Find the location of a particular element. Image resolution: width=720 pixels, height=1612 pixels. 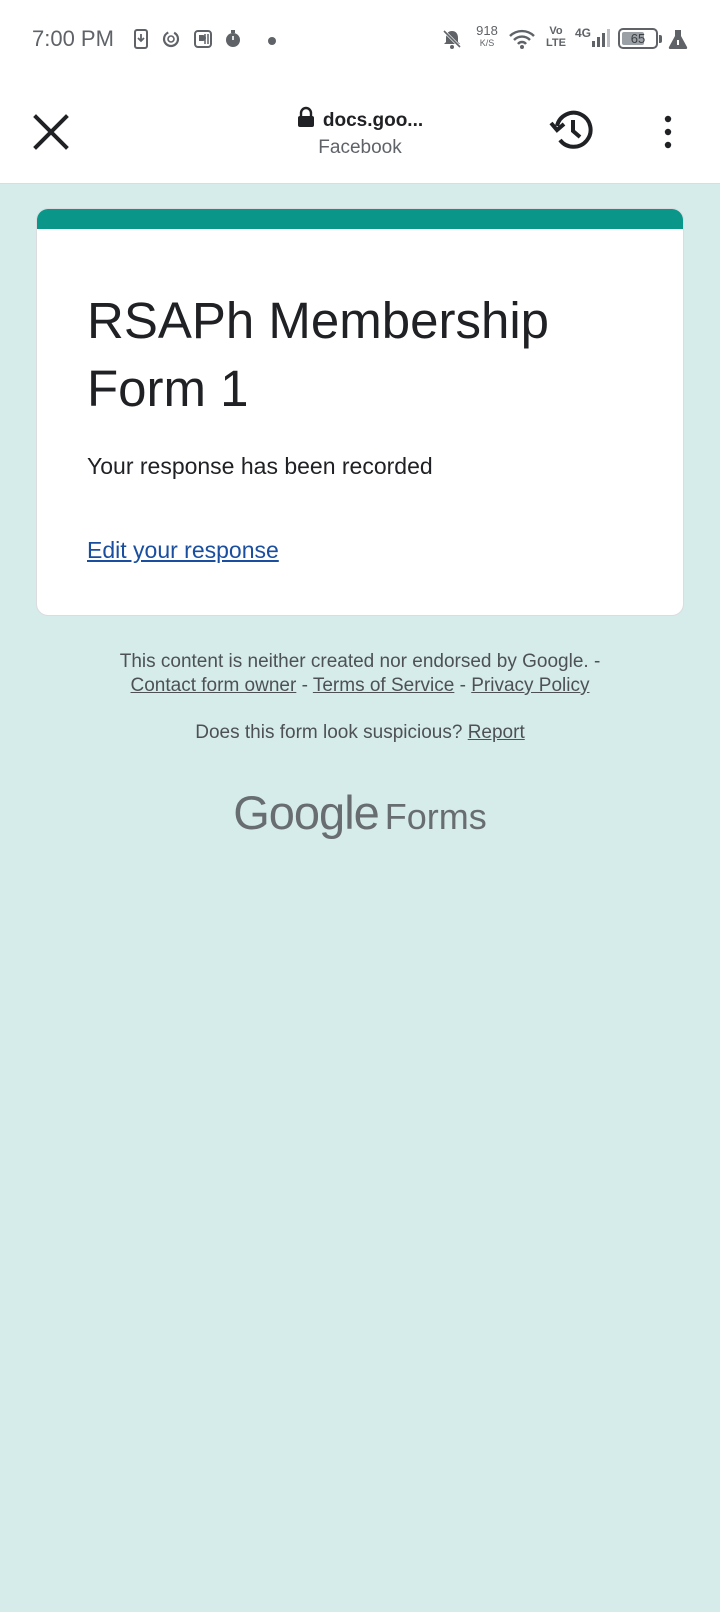

battery-icon: 65 is located at coordinates (640, 38).